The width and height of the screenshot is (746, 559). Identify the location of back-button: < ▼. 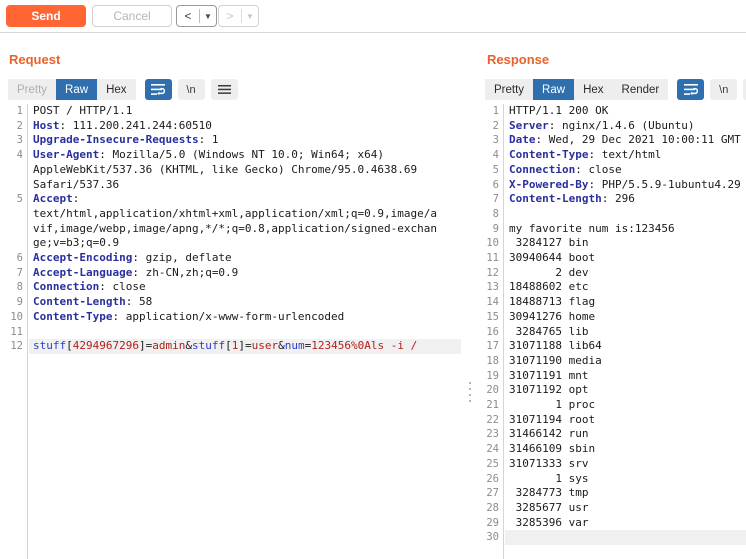
(196, 16).